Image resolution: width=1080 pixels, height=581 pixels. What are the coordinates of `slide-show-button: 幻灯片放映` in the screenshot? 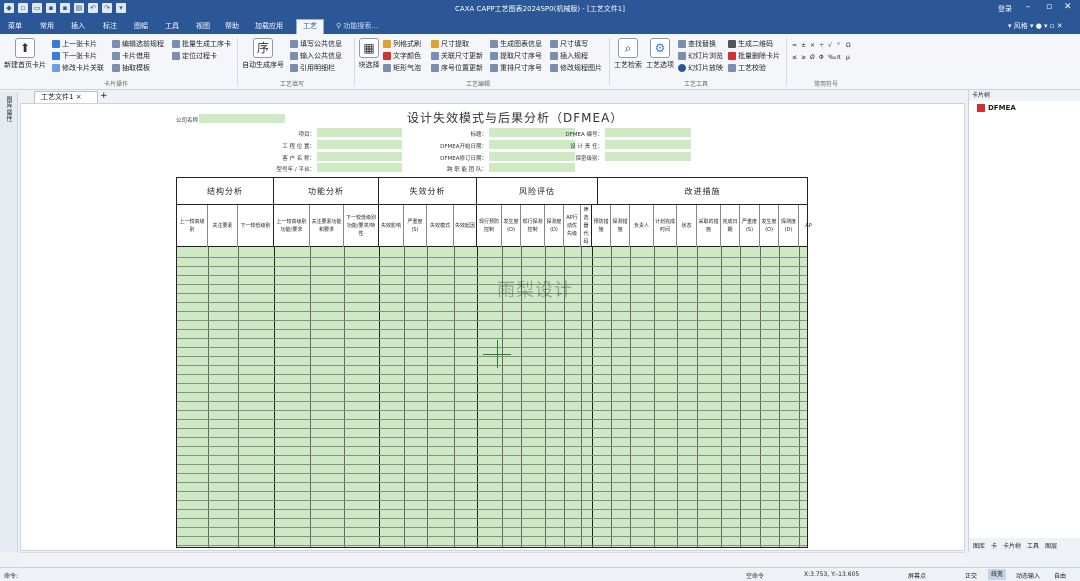 It's located at (700, 68).